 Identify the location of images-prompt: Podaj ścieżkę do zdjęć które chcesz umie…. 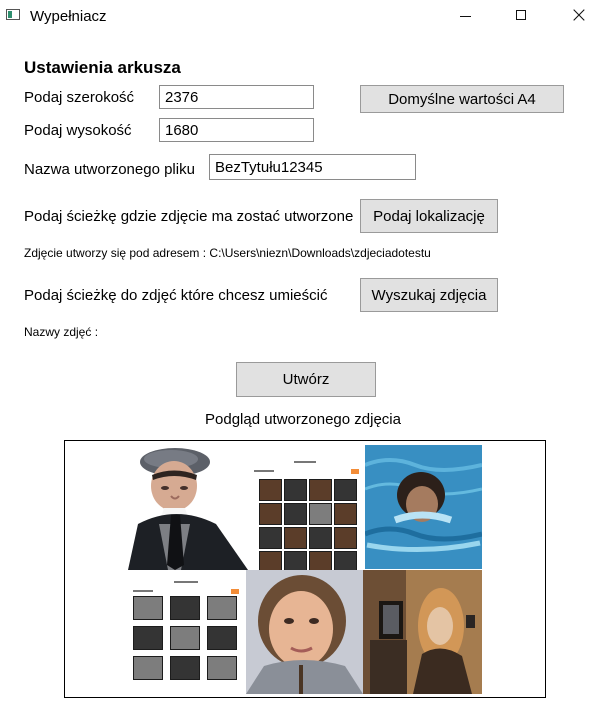
(176, 295).